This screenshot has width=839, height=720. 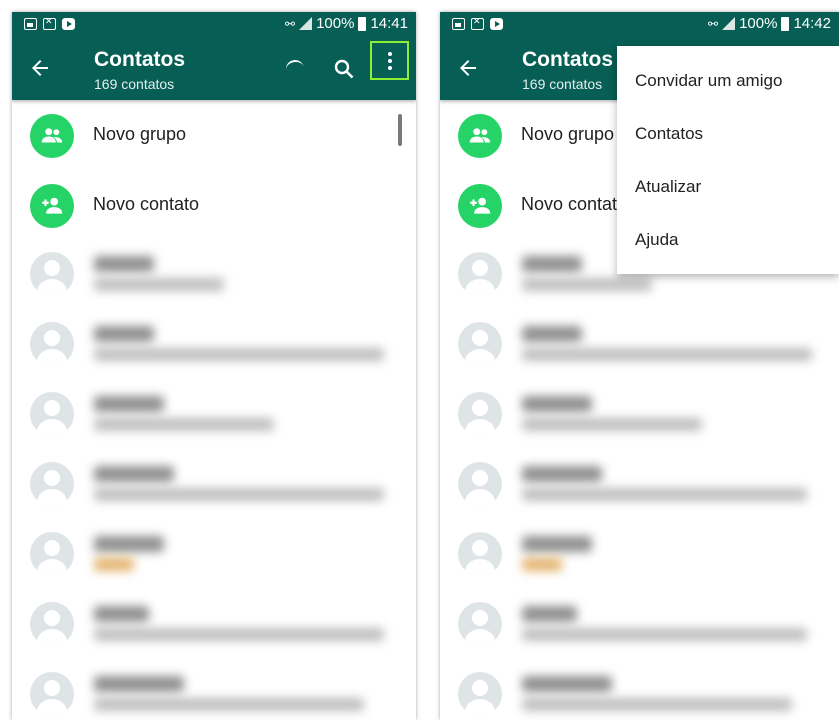 I want to click on clock: 14:41, so click(x=389, y=23).